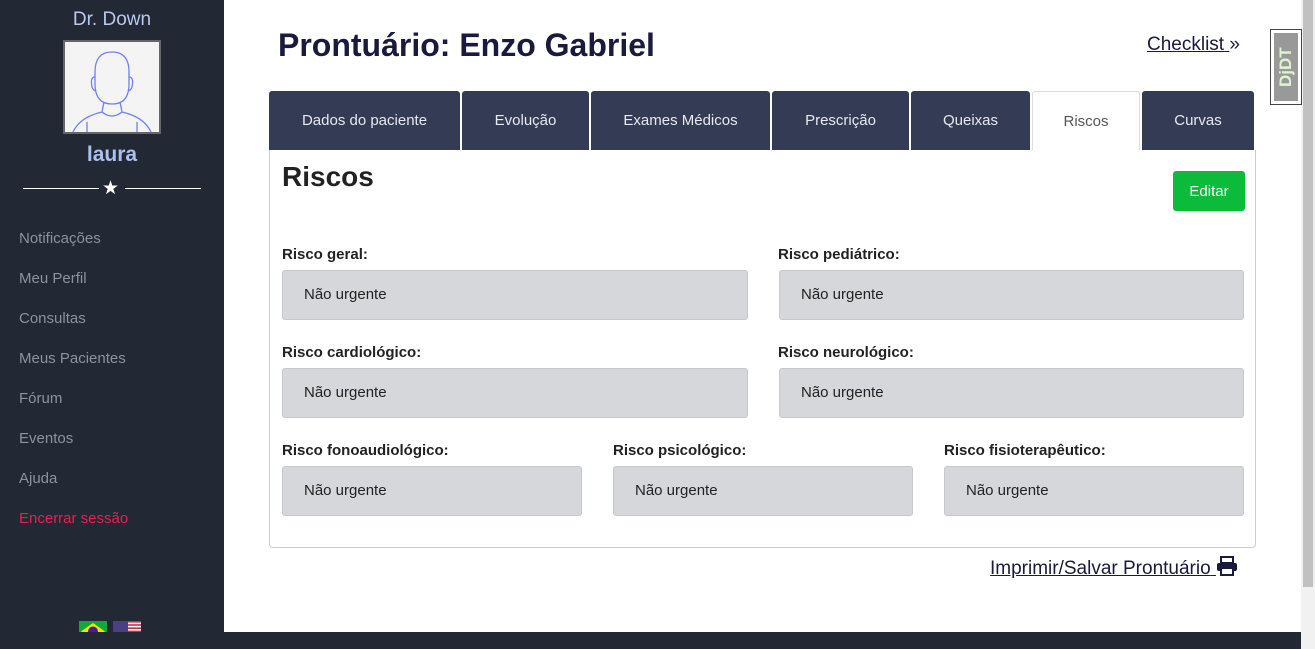 The width and height of the screenshot is (1315, 649). What do you see at coordinates (1226, 566) in the screenshot?
I see `printer-icon` at bounding box center [1226, 566].